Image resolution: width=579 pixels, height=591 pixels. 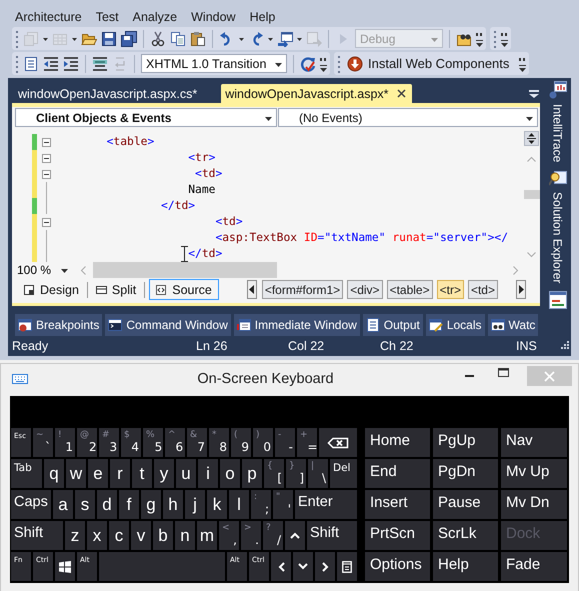 I want to click on breadcrumb: <tr>, so click(x=450, y=289).